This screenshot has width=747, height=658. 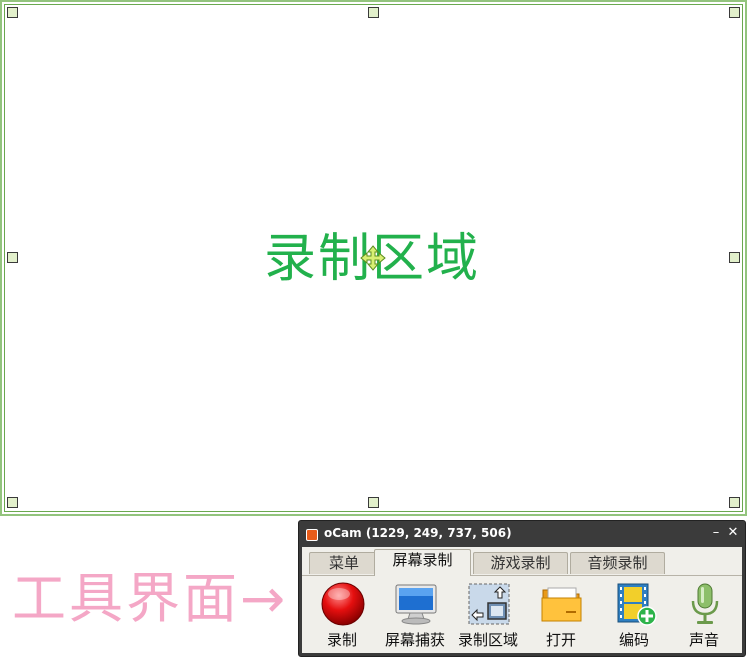 What do you see at coordinates (422, 562) in the screenshot?
I see `tab-screen-record: 屏幕录制` at bounding box center [422, 562].